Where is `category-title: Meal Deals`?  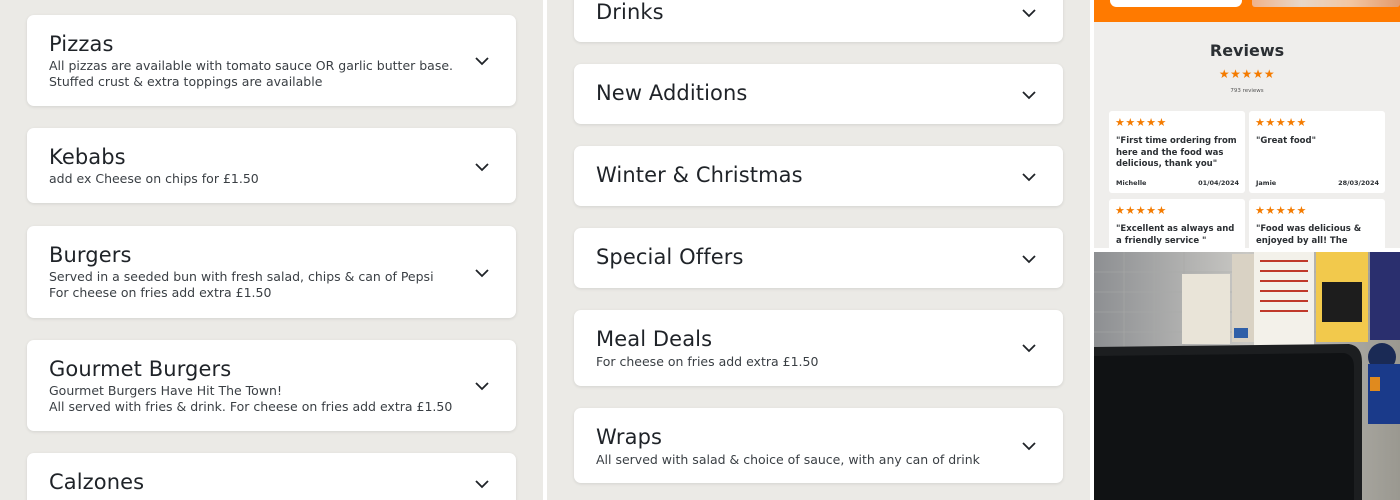 category-title: Meal Deals is located at coordinates (654, 339).